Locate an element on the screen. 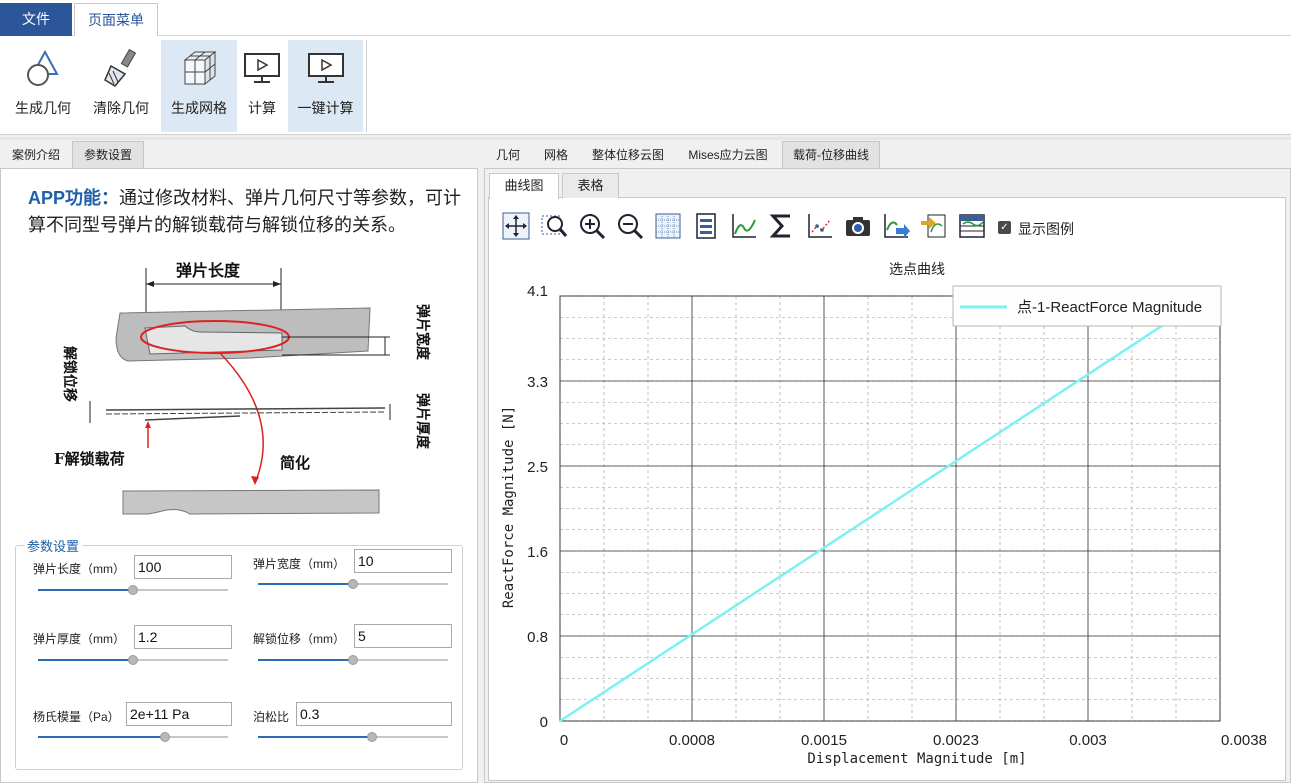 This screenshot has width=1291, height=783. x-tick-label: 0.0023 is located at coordinates (956, 740).